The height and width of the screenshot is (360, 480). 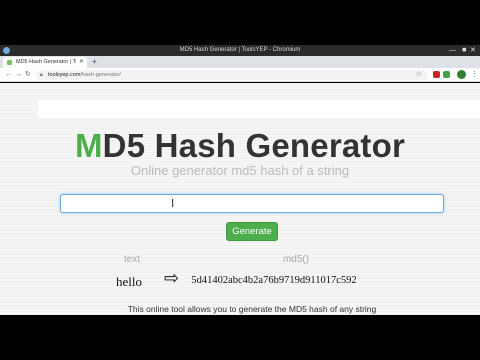 I want to click on minimize-icon: —, so click(x=452, y=50).